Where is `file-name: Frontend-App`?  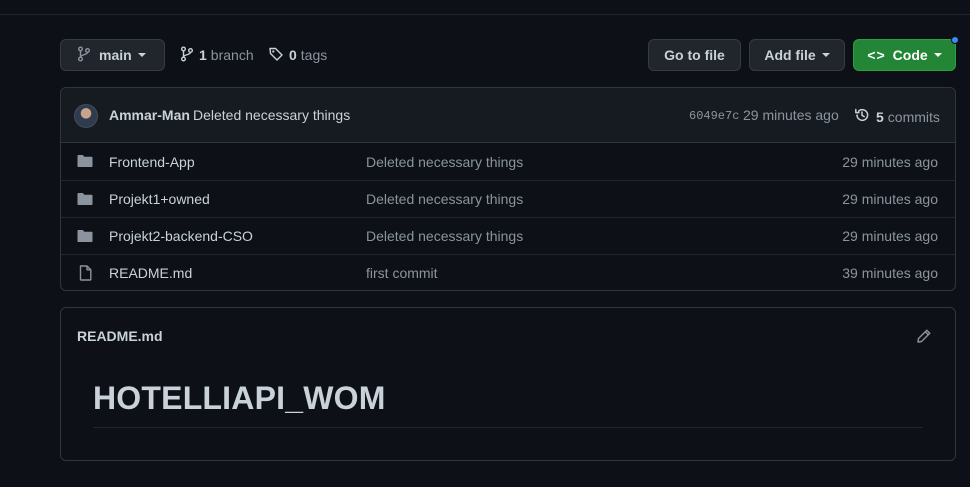
file-name: Frontend-App is located at coordinates (152, 162).